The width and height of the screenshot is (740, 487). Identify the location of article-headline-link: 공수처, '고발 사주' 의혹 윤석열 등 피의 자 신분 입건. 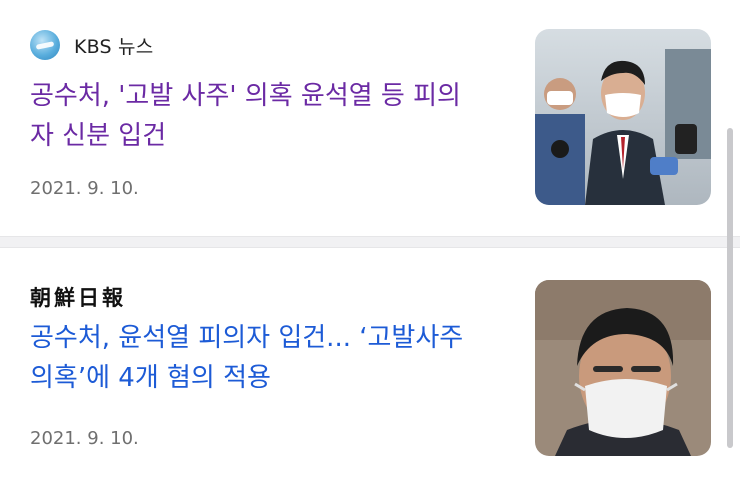
(270, 116).